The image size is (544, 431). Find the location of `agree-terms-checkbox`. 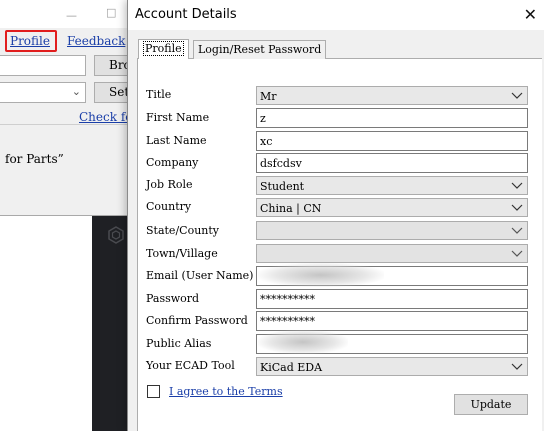

agree-terms-checkbox is located at coordinates (153, 391).